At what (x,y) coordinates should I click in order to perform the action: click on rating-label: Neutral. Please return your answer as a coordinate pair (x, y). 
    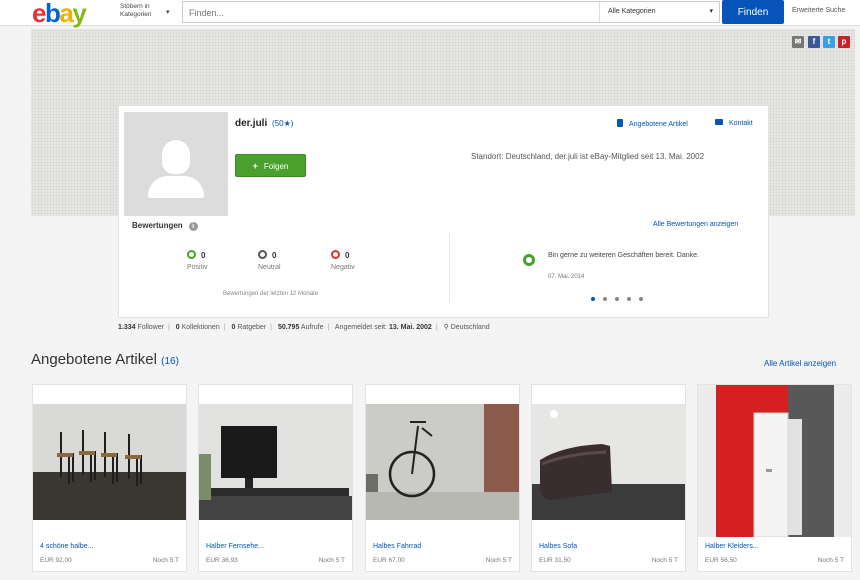
    Looking at the image, I should click on (269, 267).